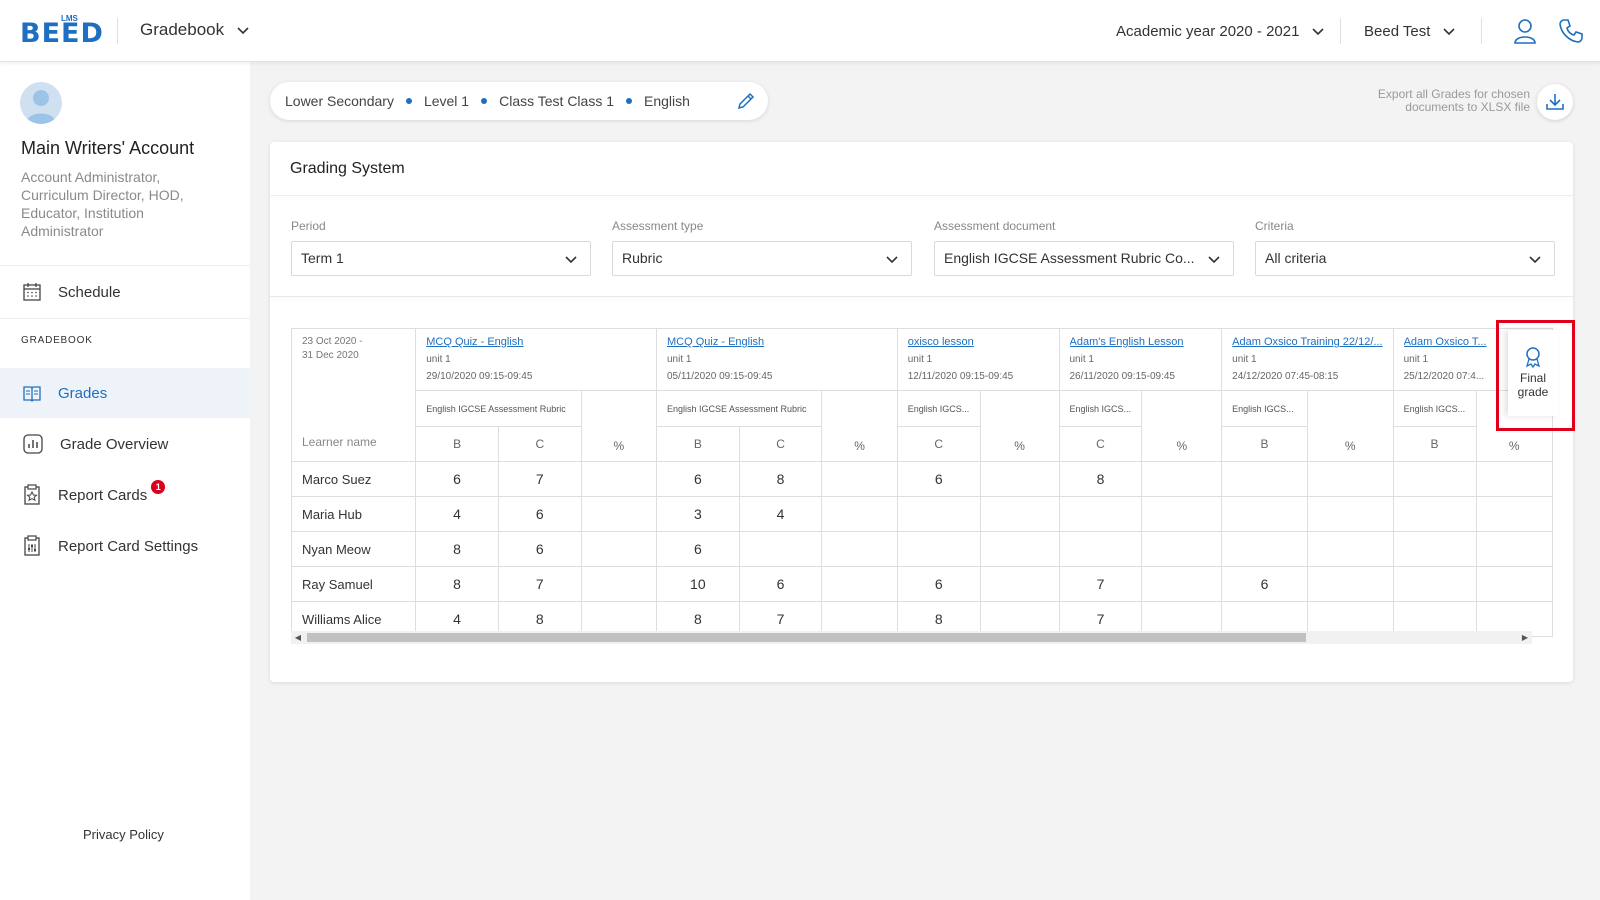  What do you see at coordinates (125, 546) in the screenshot?
I see `sidebar-item-report-card-settings: Report Card Settings` at bounding box center [125, 546].